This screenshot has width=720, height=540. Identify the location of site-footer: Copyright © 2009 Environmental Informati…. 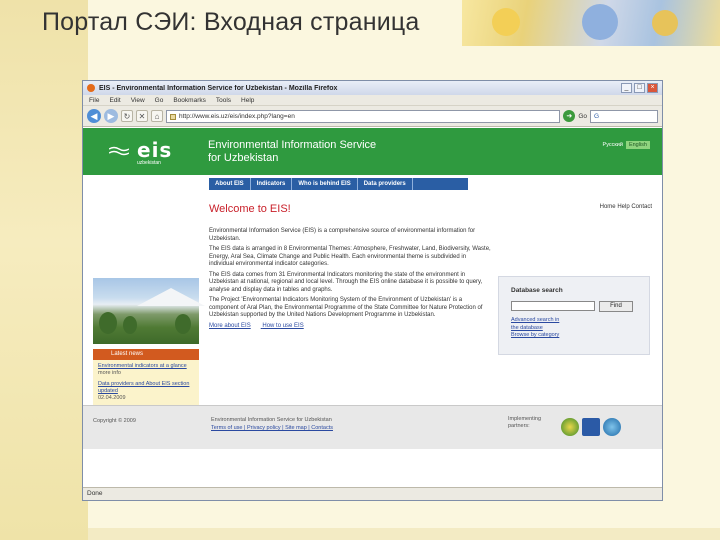
(372, 427).